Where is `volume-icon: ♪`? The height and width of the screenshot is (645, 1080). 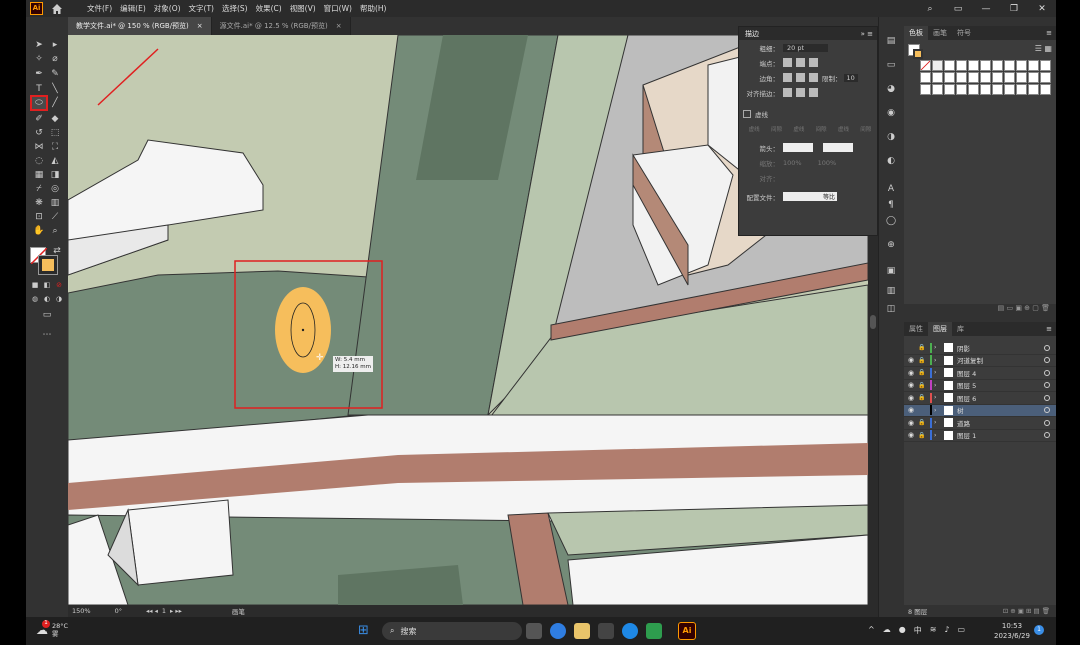
volume-icon: ♪ is located at coordinates (946, 630).